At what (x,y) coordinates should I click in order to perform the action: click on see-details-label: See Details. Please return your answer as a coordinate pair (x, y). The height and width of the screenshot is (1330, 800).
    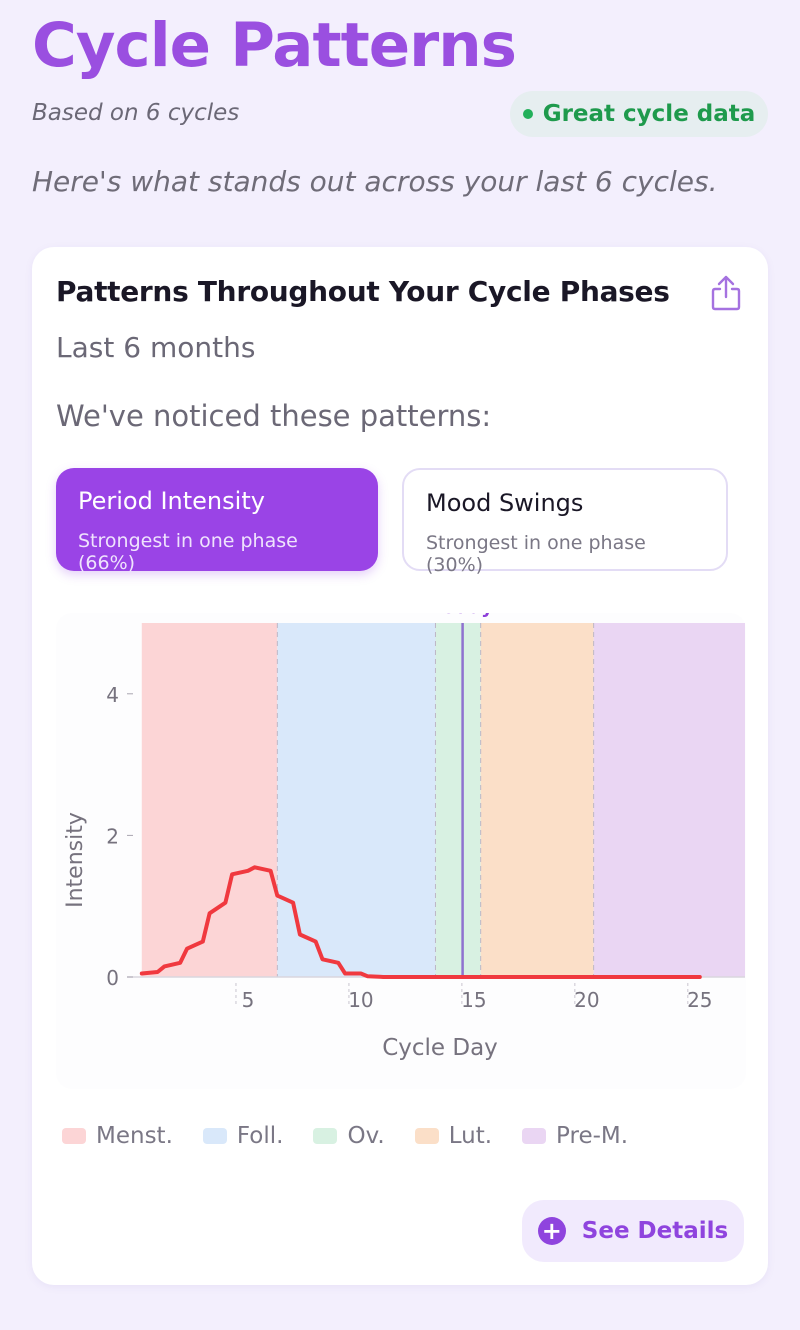
    Looking at the image, I should click on (655, 1231).